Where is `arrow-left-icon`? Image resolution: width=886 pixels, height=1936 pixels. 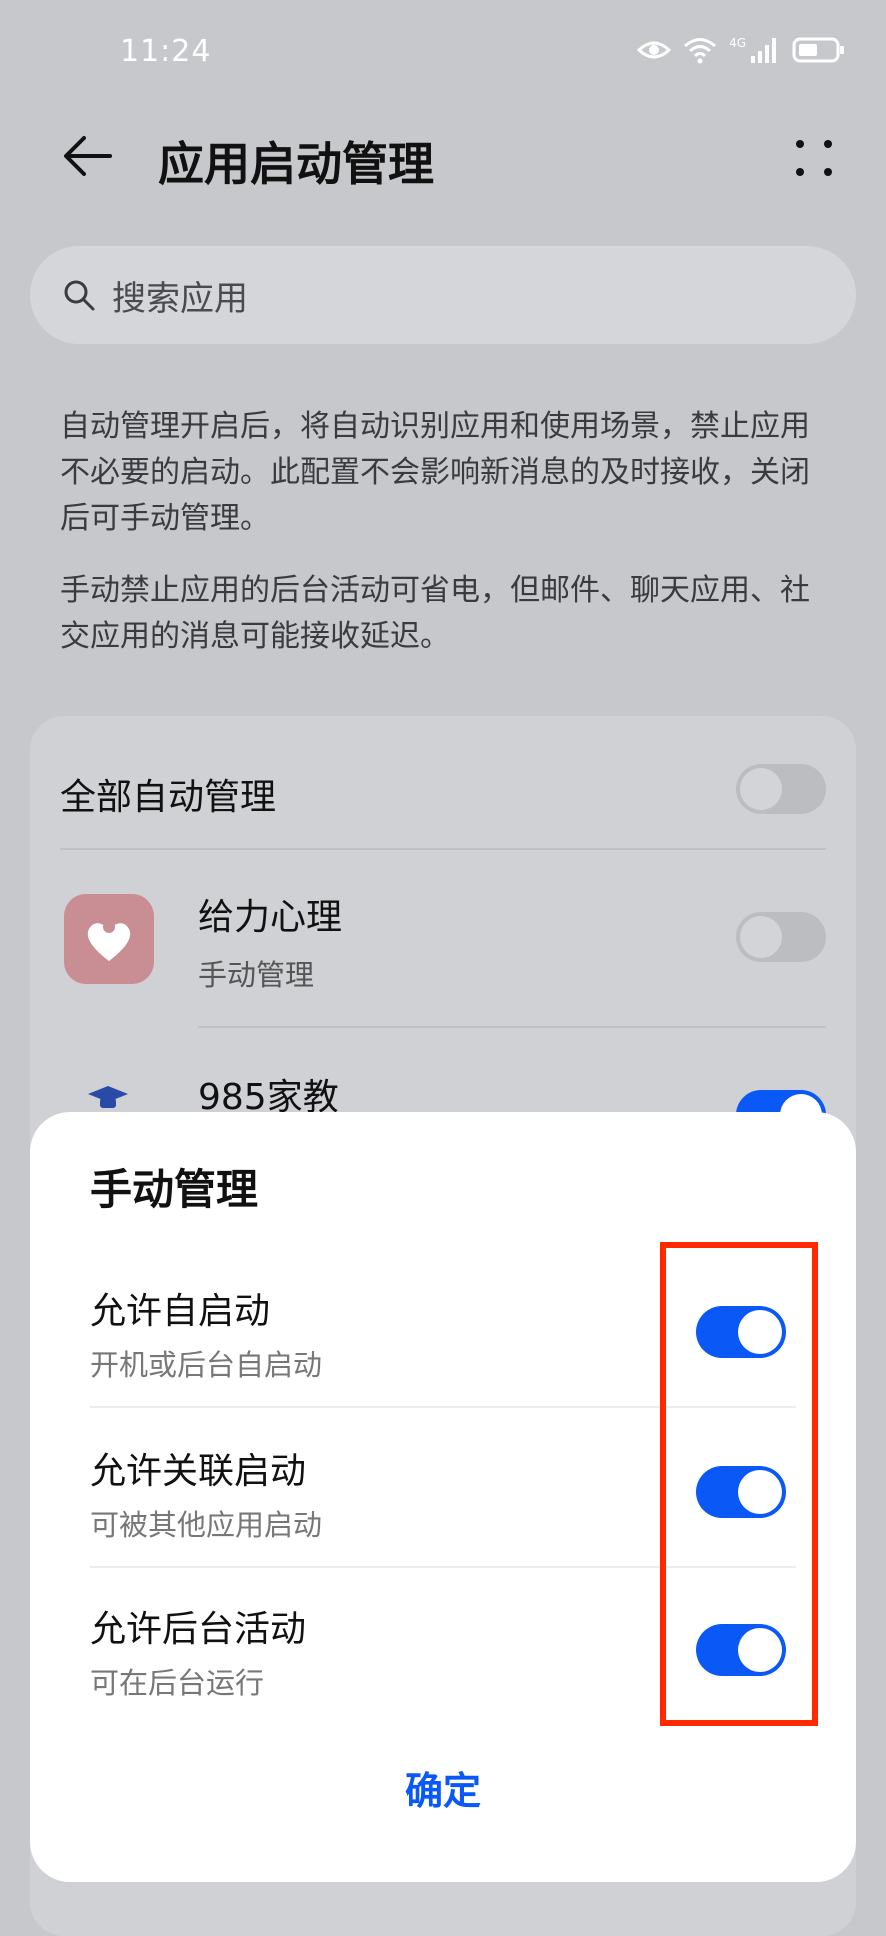 arrow-left-icon is located at coordinates (88, 156).